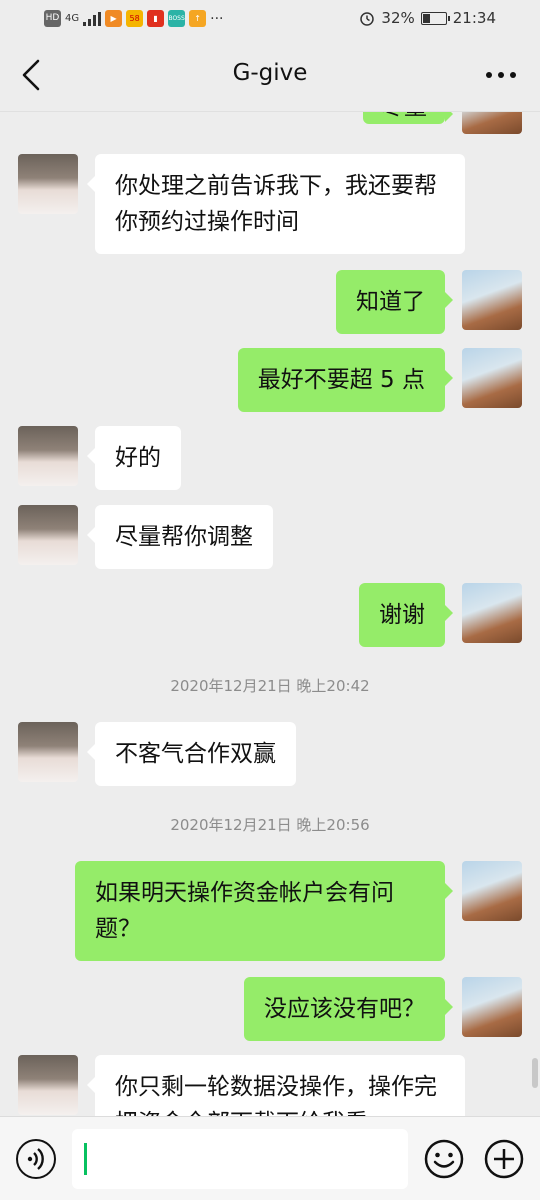  I want to click on more-icon, so click(501, 75).